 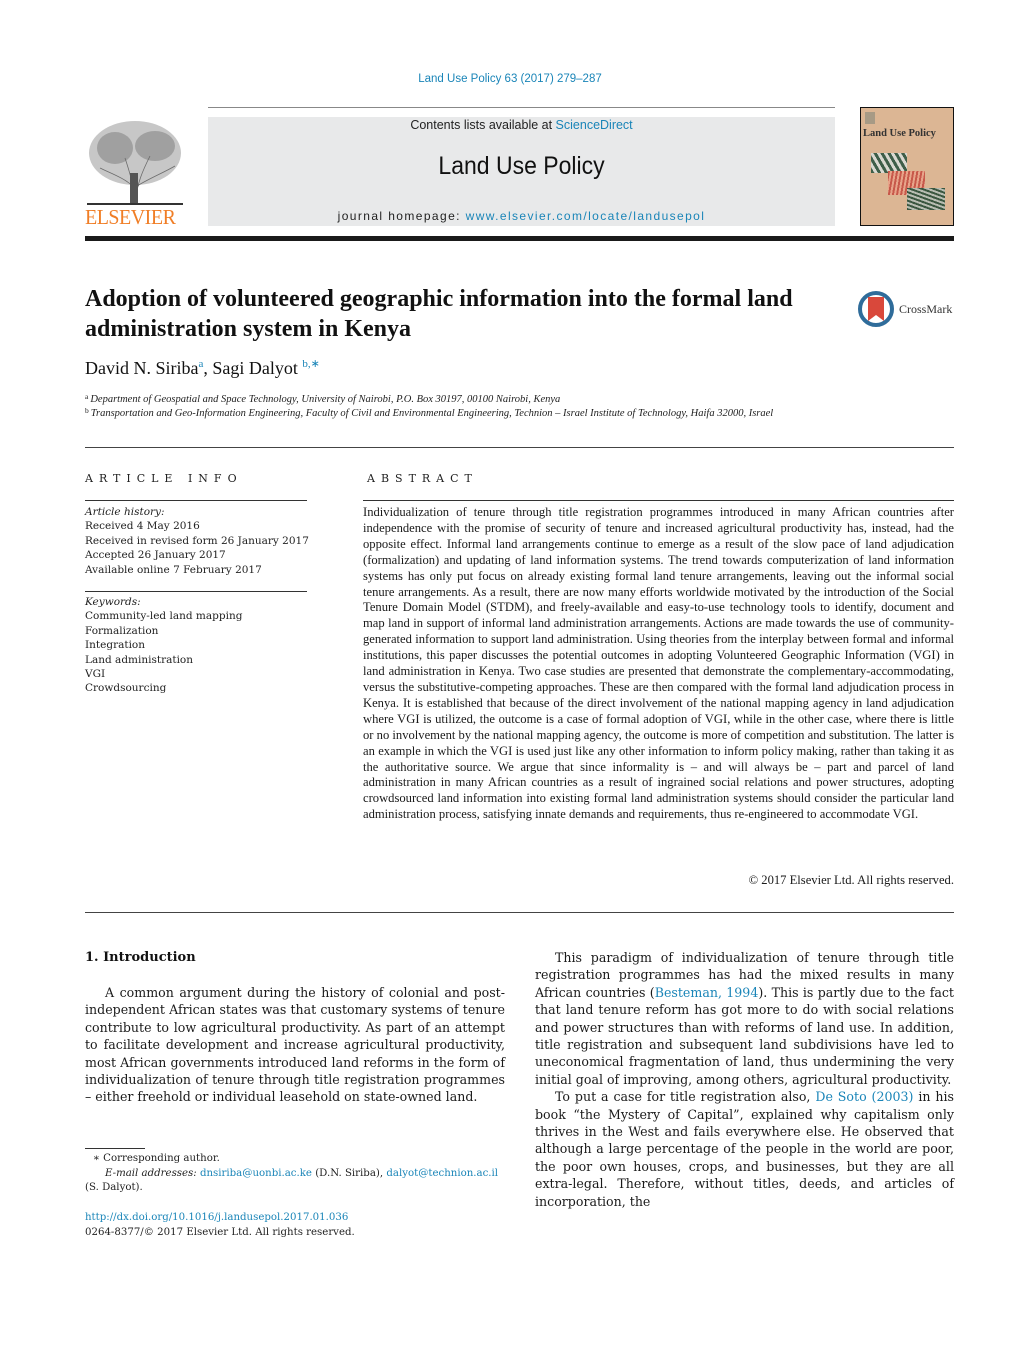 I want to click on journal-cover-thumbnail: Land Use Policy, so click(x=907, y=166).